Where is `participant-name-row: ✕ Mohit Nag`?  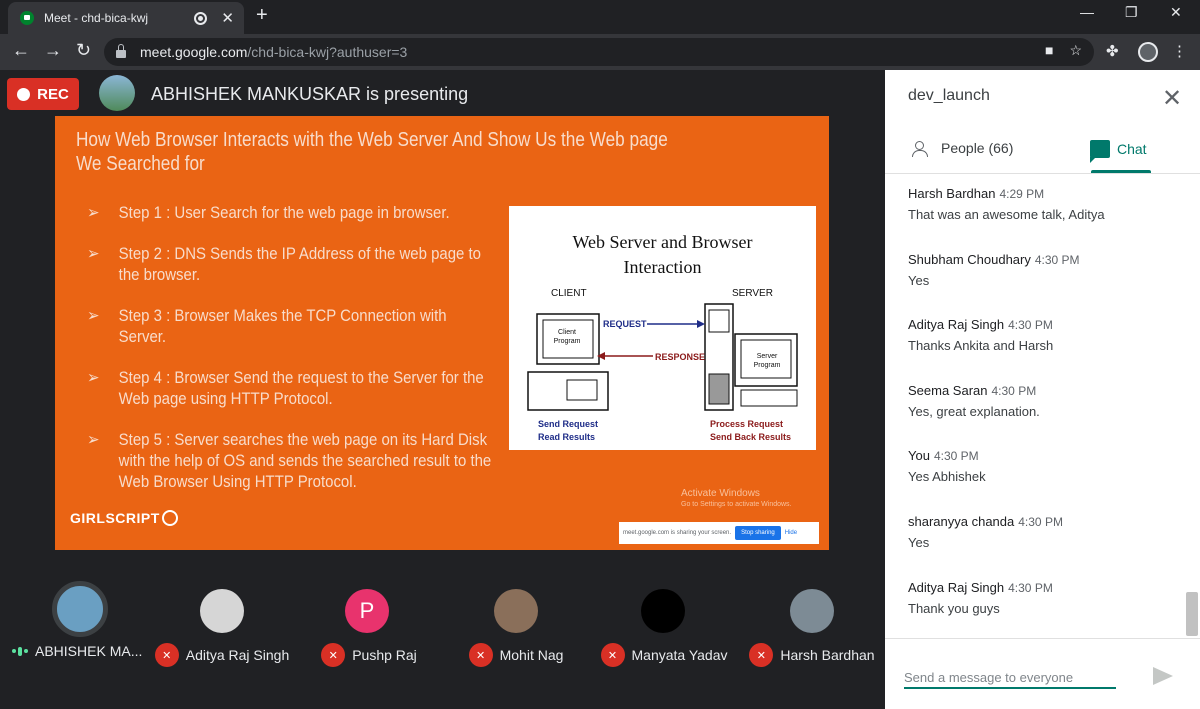 participant-name-row: ✕ Mohit Nag is located at coordinates (516, 655).